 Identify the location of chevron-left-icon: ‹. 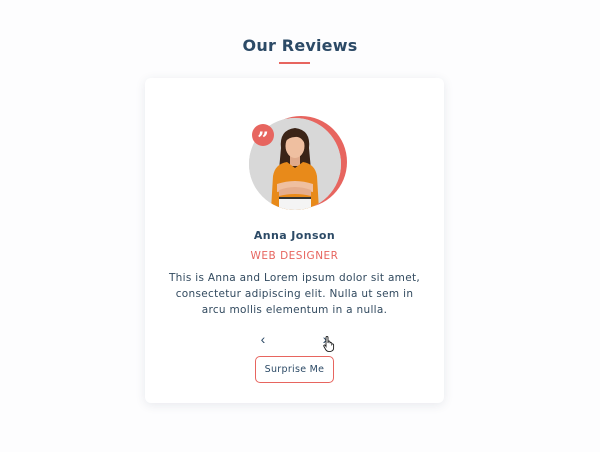
(263, 339).